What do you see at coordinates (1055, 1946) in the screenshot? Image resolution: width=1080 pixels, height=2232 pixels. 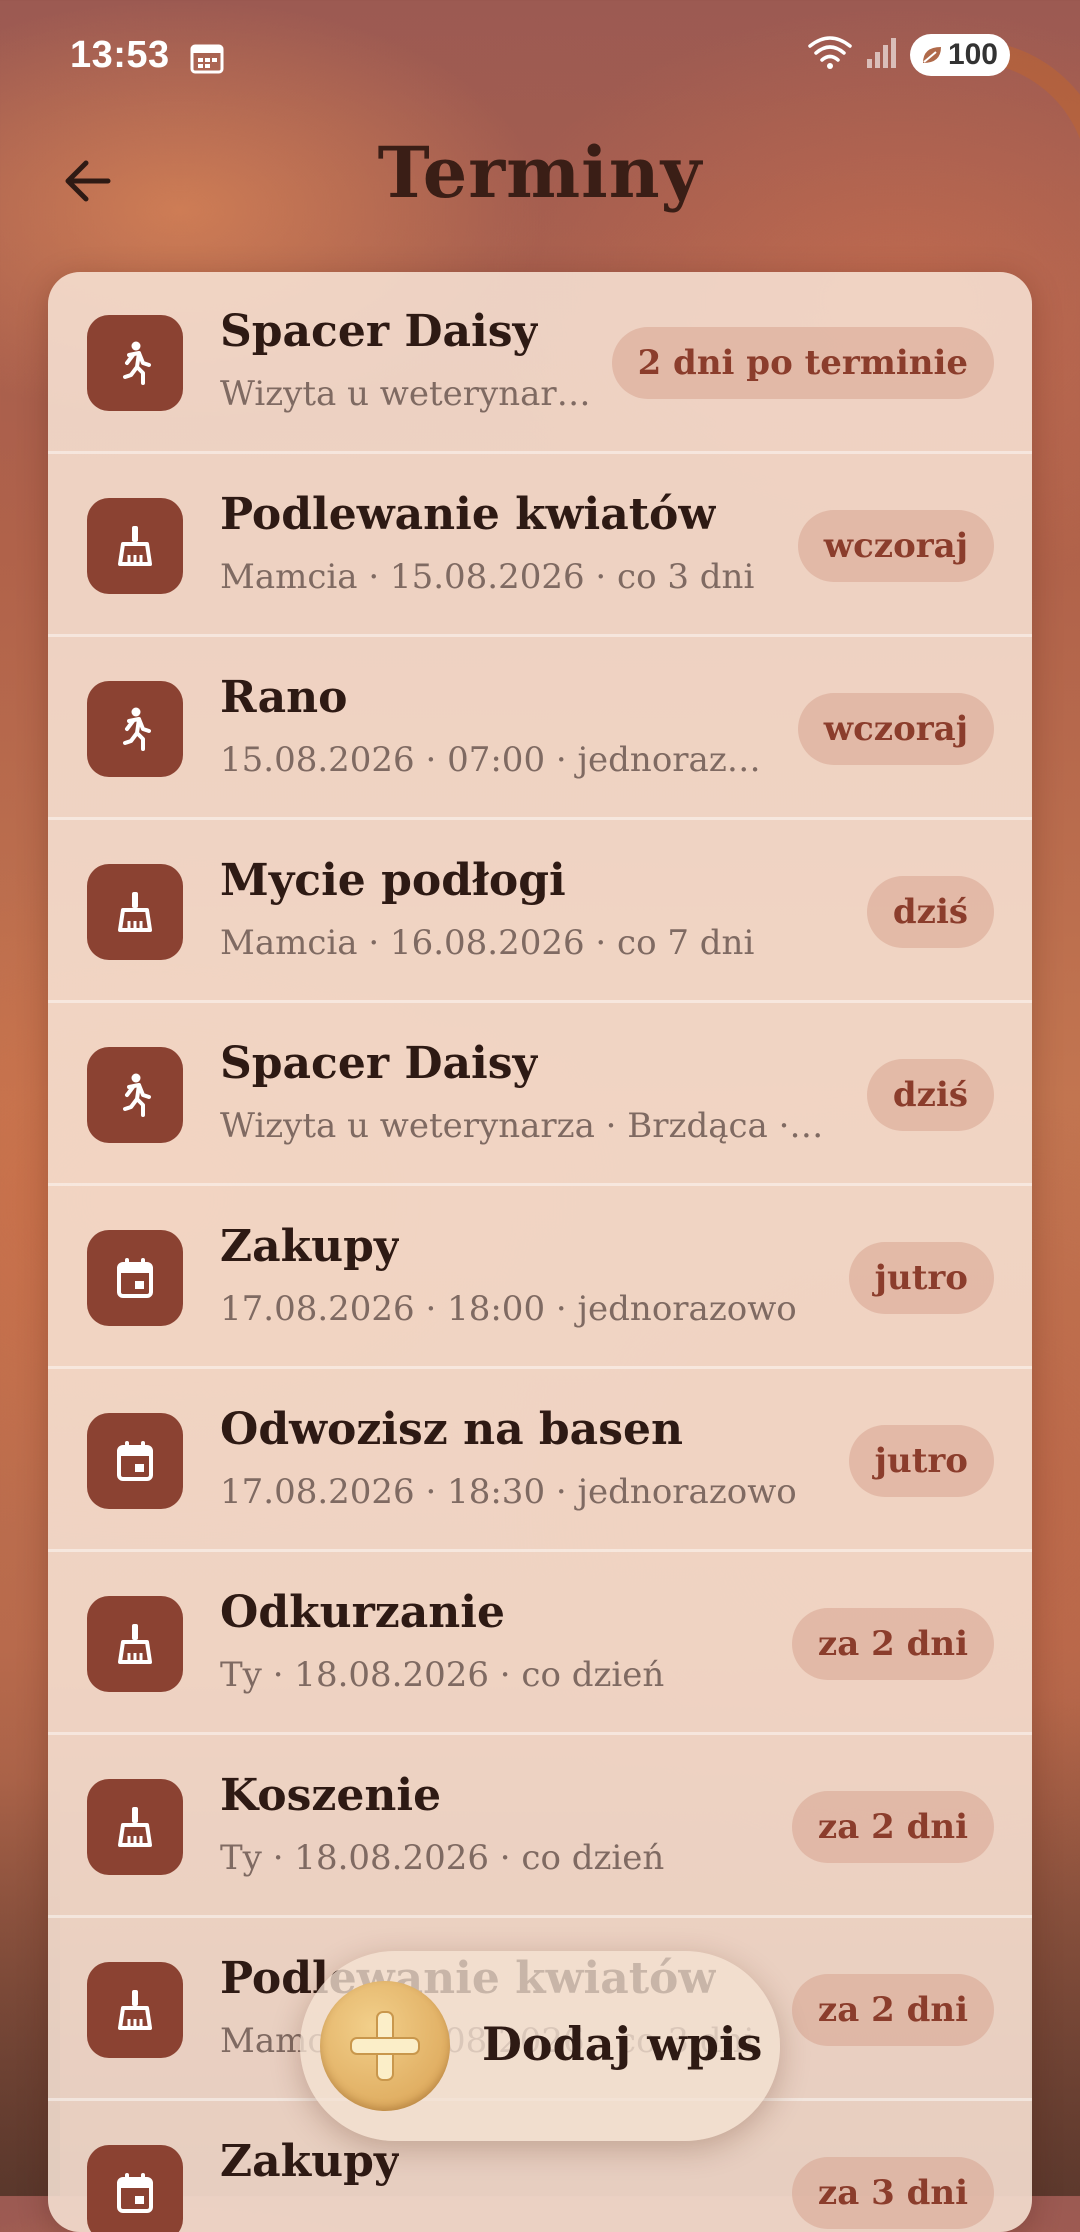 I see `background-foliage-right` at bounding box center [1055, 1946].